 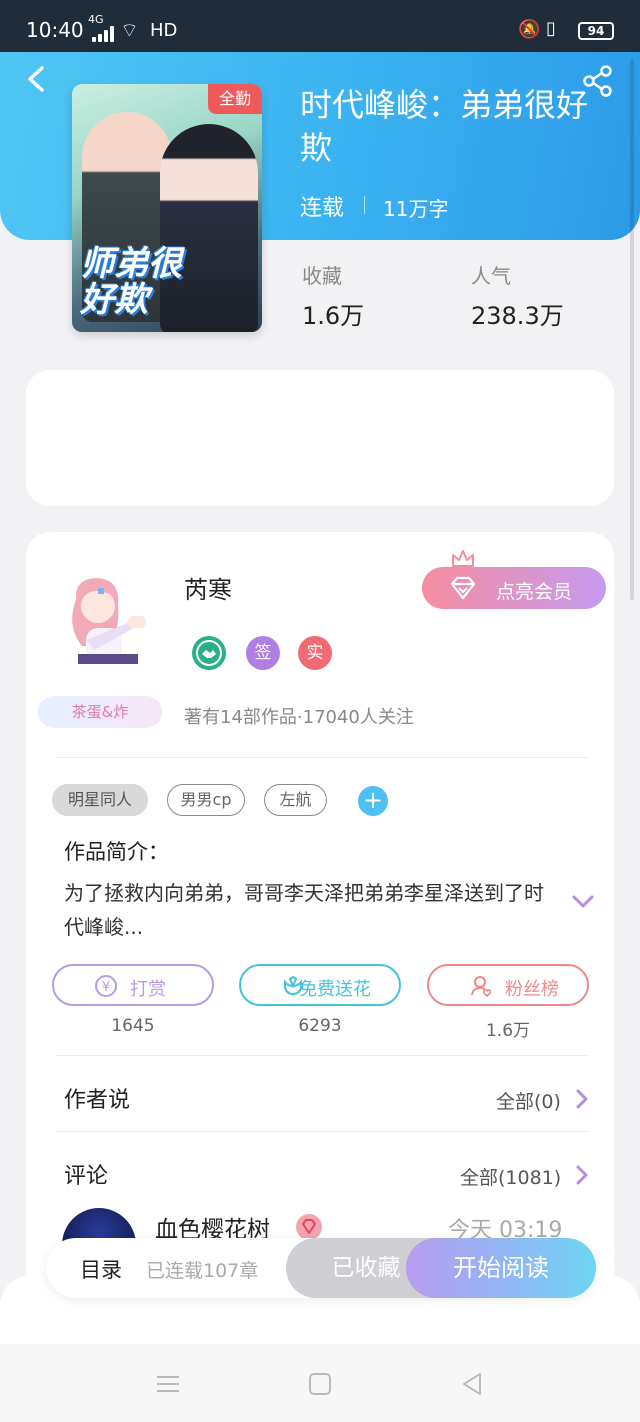 What do you see at coordinates (100, 800) in the screenshot?
I see `tag-star-fanfic: 明星同人` at bounding box center [100, 800].